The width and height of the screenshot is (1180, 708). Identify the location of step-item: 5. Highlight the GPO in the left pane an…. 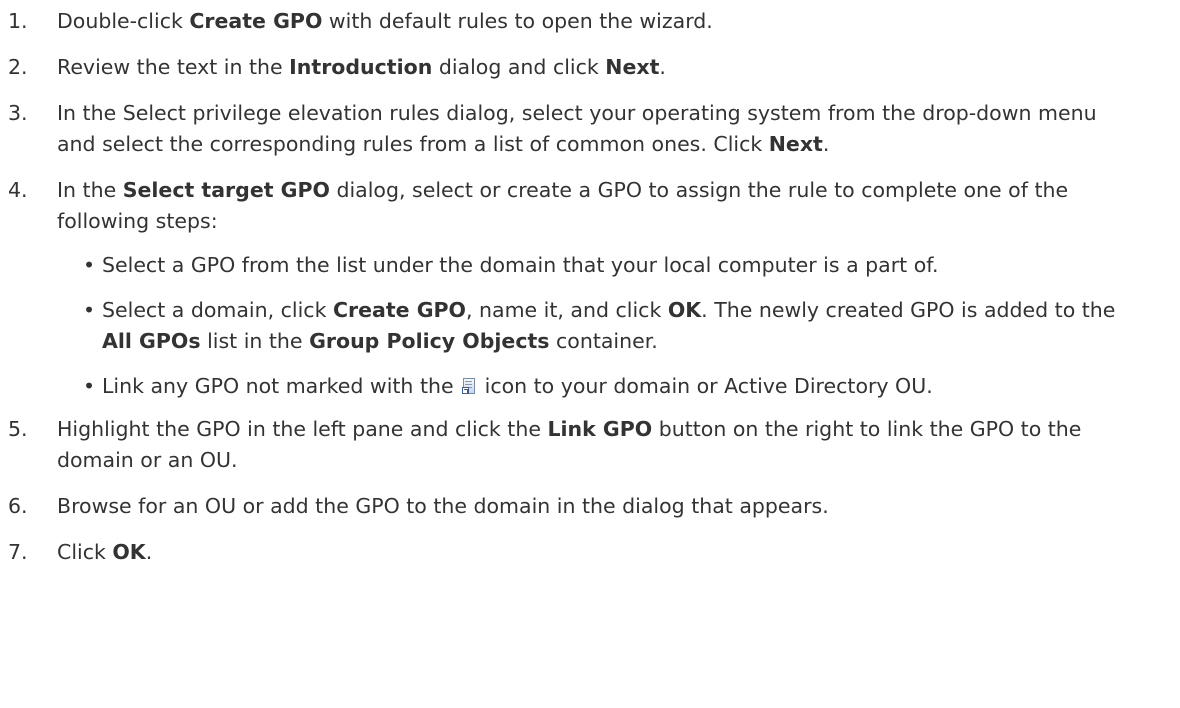
(568, 445).